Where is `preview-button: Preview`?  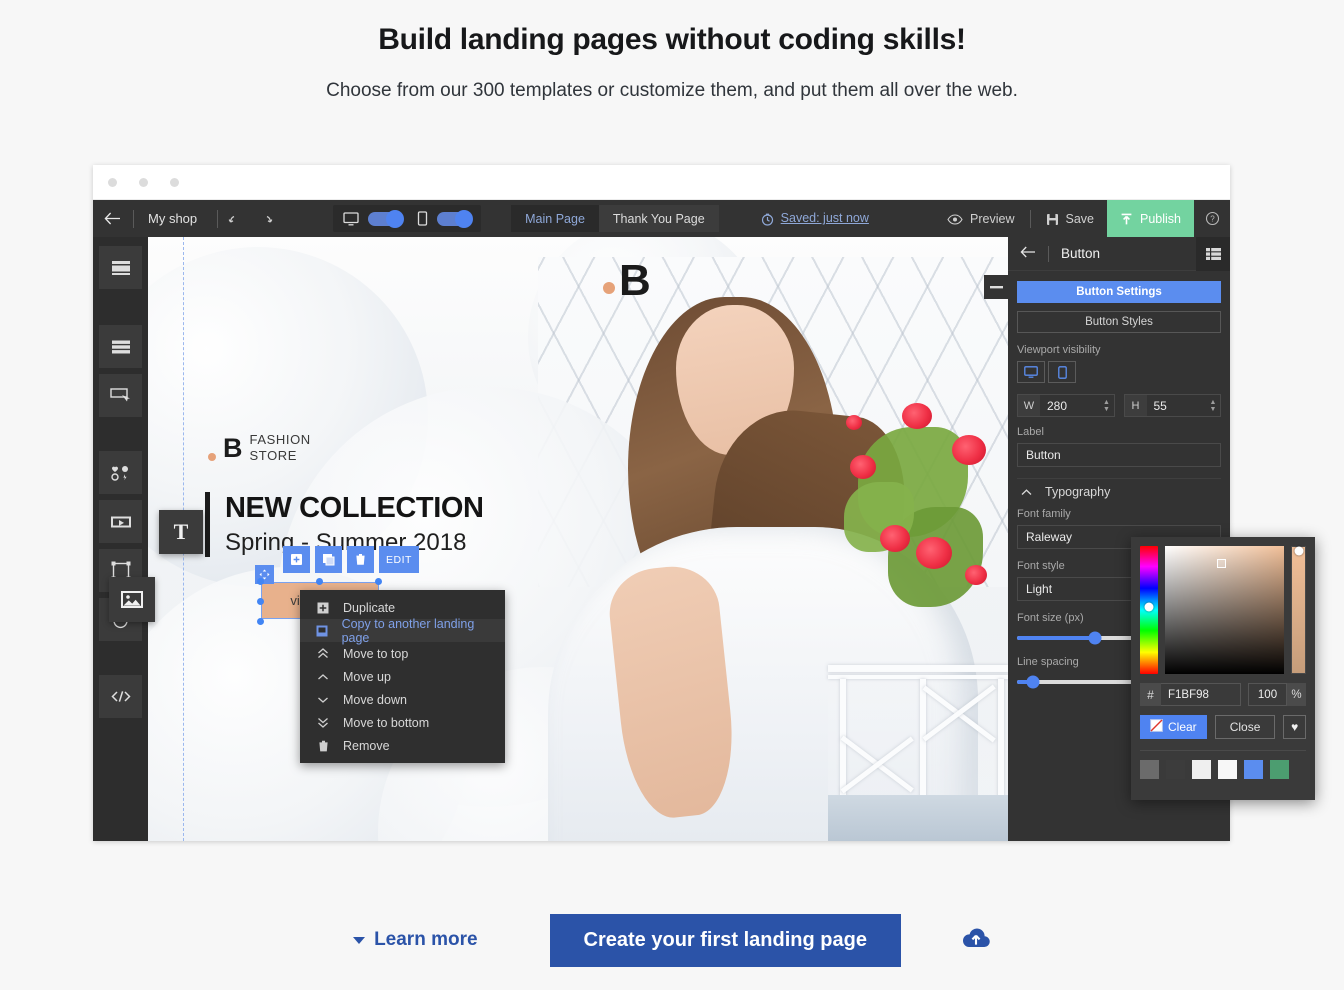 preview-button: Preview is located at coordinates (980, 218).